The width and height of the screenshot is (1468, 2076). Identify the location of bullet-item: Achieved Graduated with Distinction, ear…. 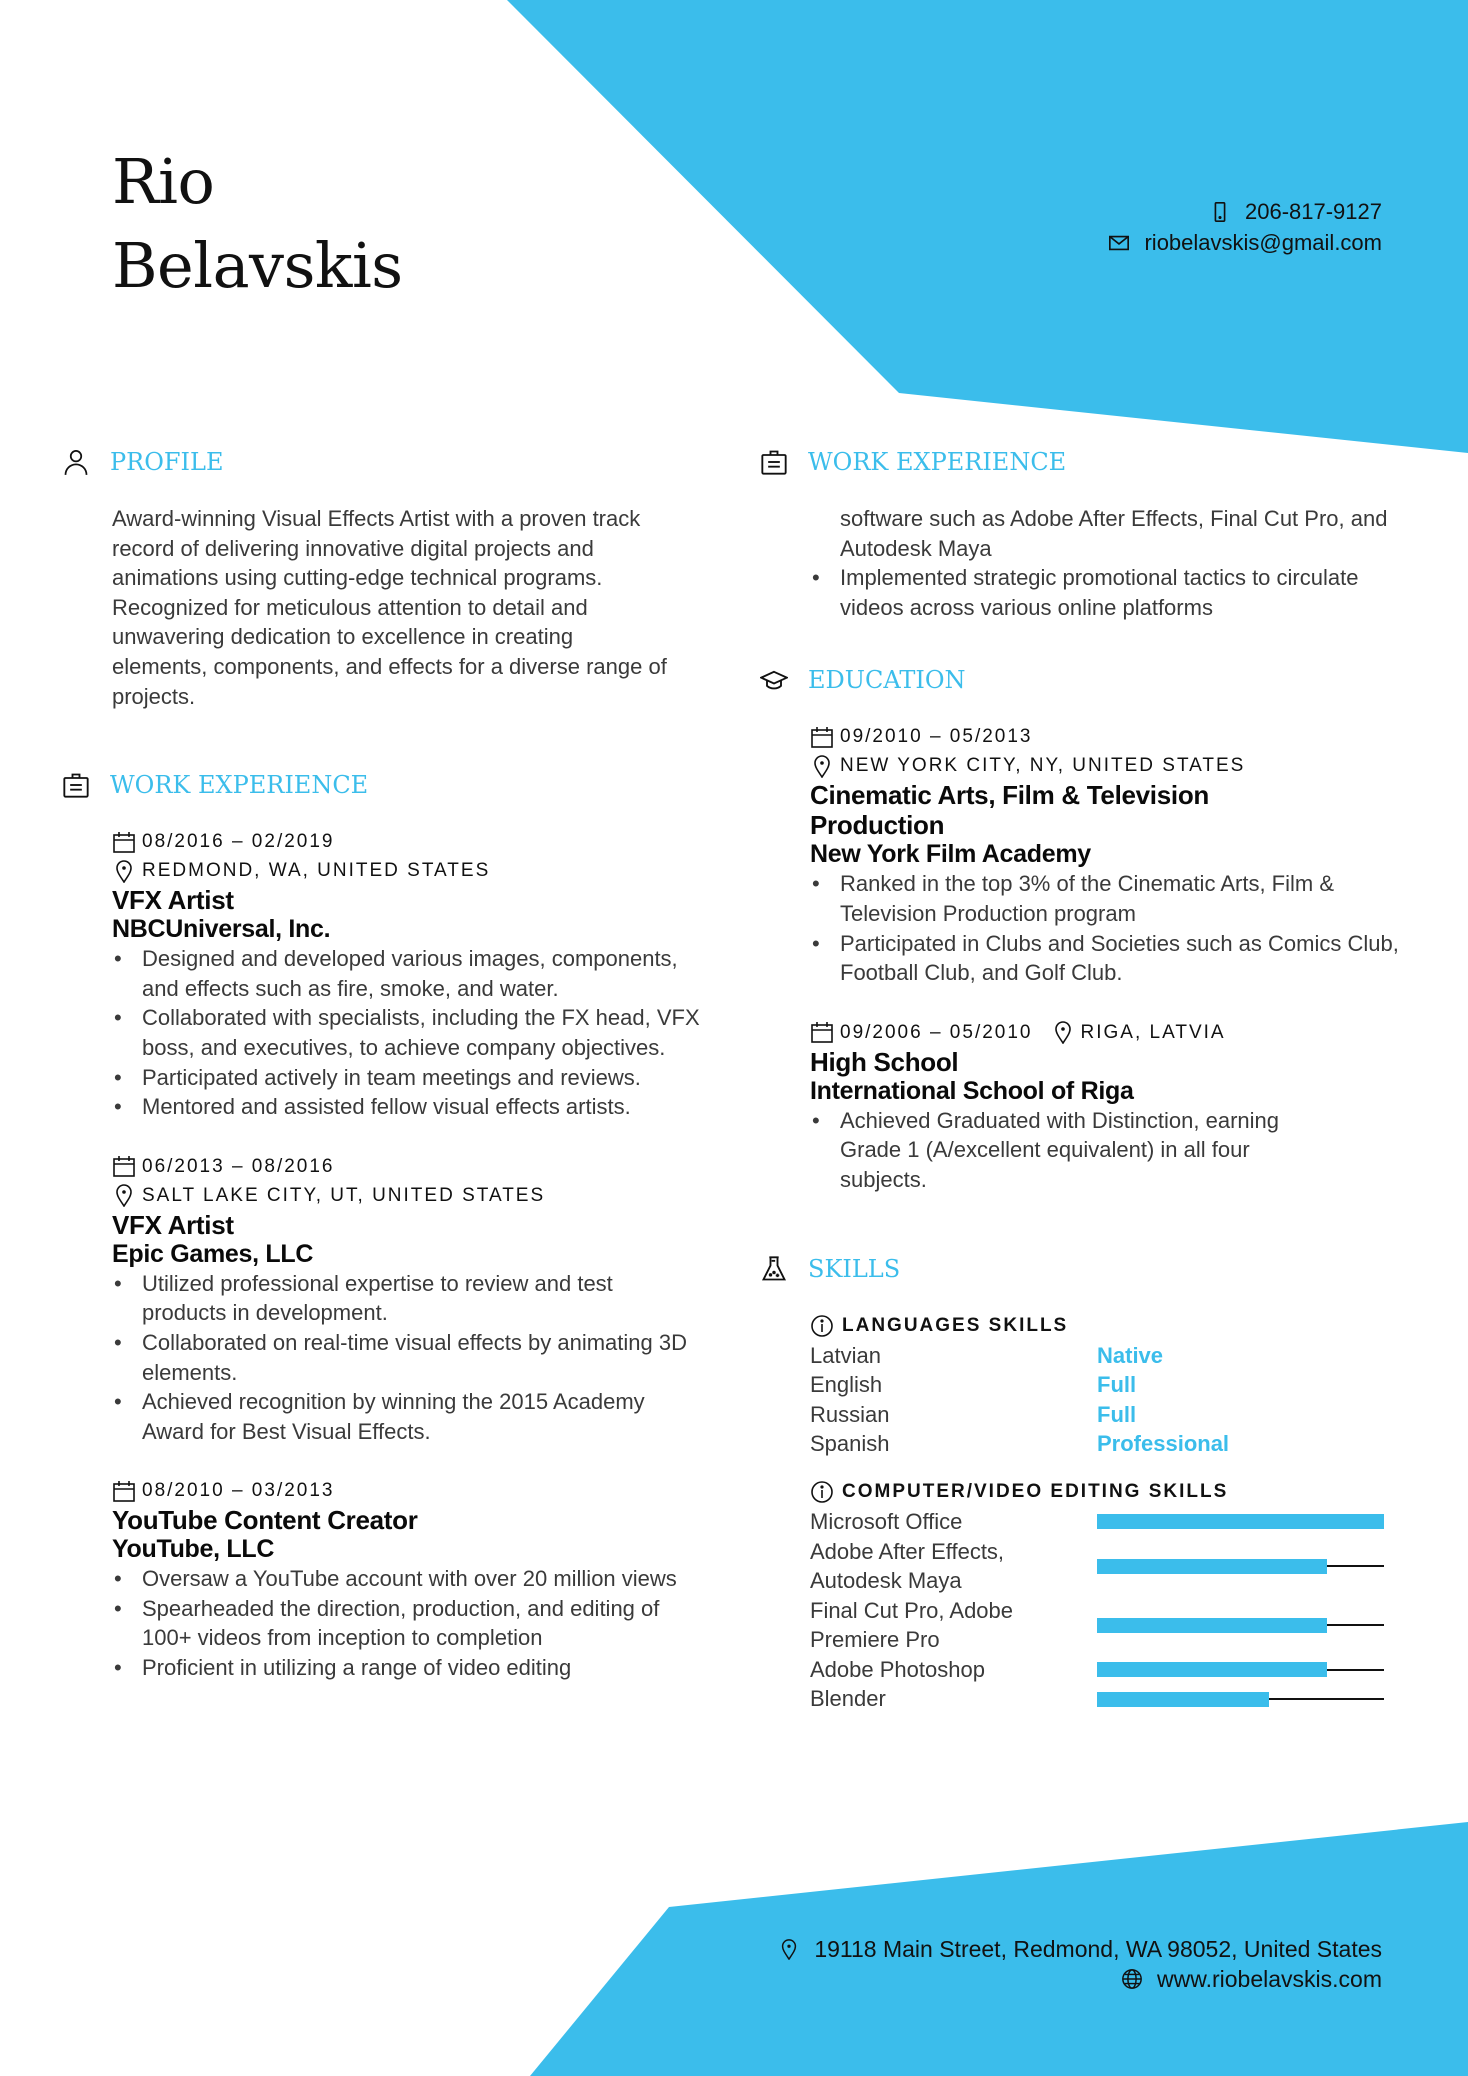
(1076, 1150).